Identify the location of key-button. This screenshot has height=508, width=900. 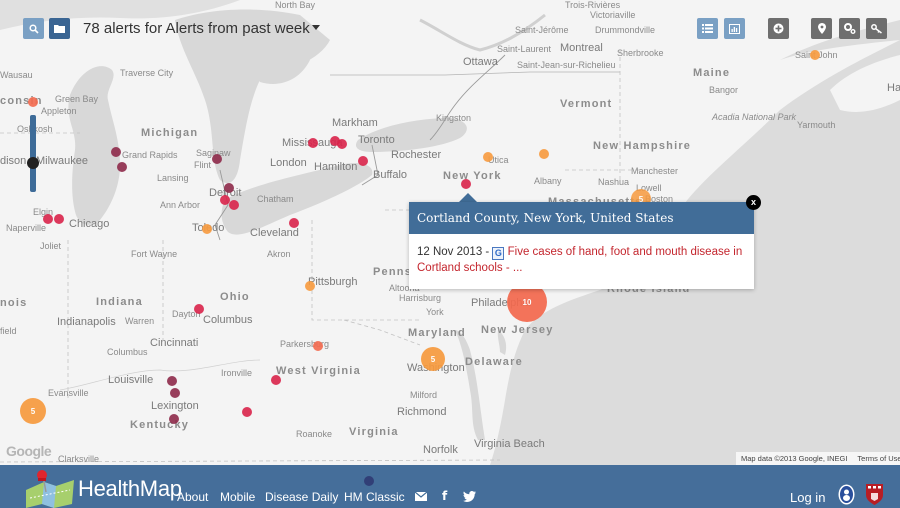
(876, 28).